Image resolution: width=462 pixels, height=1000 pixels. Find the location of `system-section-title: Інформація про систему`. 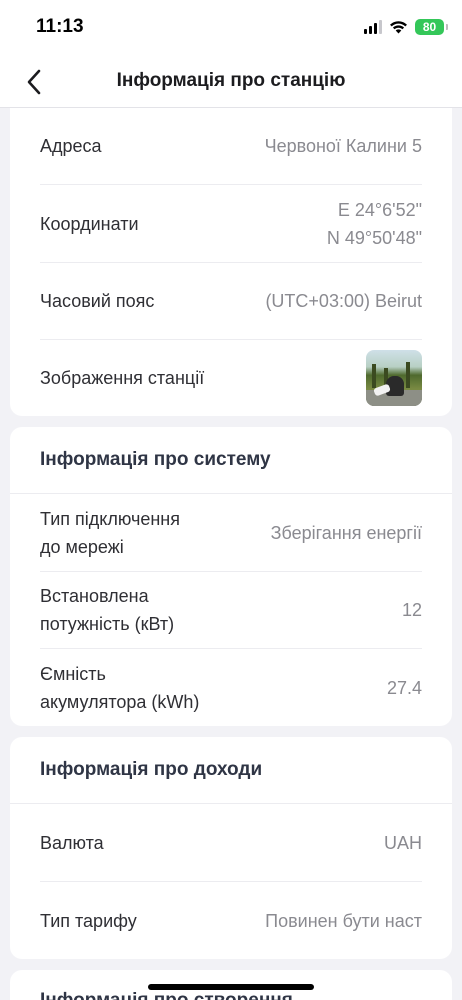

system-section-title: Інформація про систему is located at coordinates (155, 459).